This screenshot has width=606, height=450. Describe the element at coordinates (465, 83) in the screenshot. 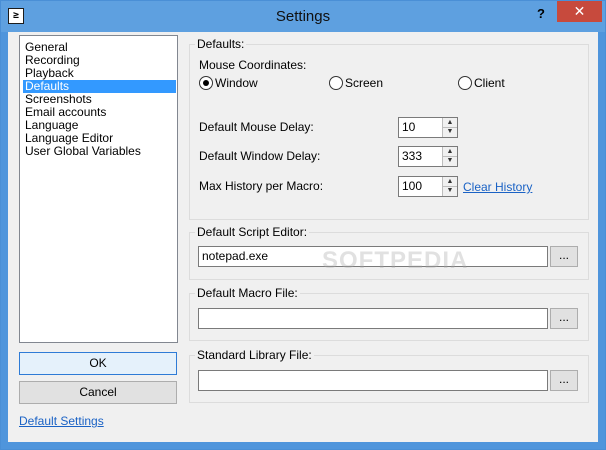

I see `radio-client` at that location.